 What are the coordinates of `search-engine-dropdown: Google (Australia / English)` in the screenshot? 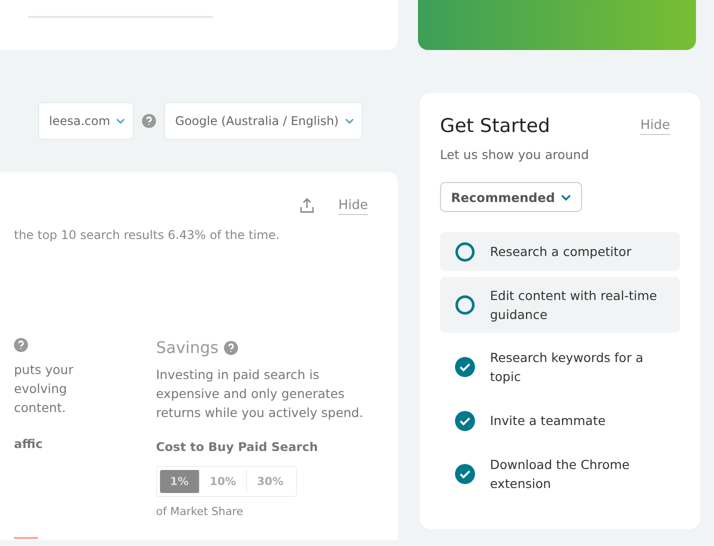 It's located at (263, 121).